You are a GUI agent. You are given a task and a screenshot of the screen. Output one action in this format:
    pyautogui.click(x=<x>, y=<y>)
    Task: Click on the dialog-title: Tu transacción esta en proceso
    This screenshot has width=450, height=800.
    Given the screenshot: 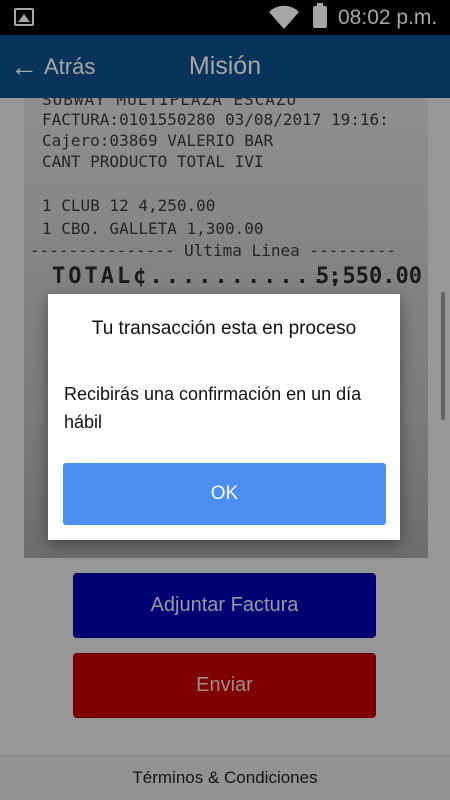 What is the action you would take?
    pyautogui.click(x=224, y=328)
    